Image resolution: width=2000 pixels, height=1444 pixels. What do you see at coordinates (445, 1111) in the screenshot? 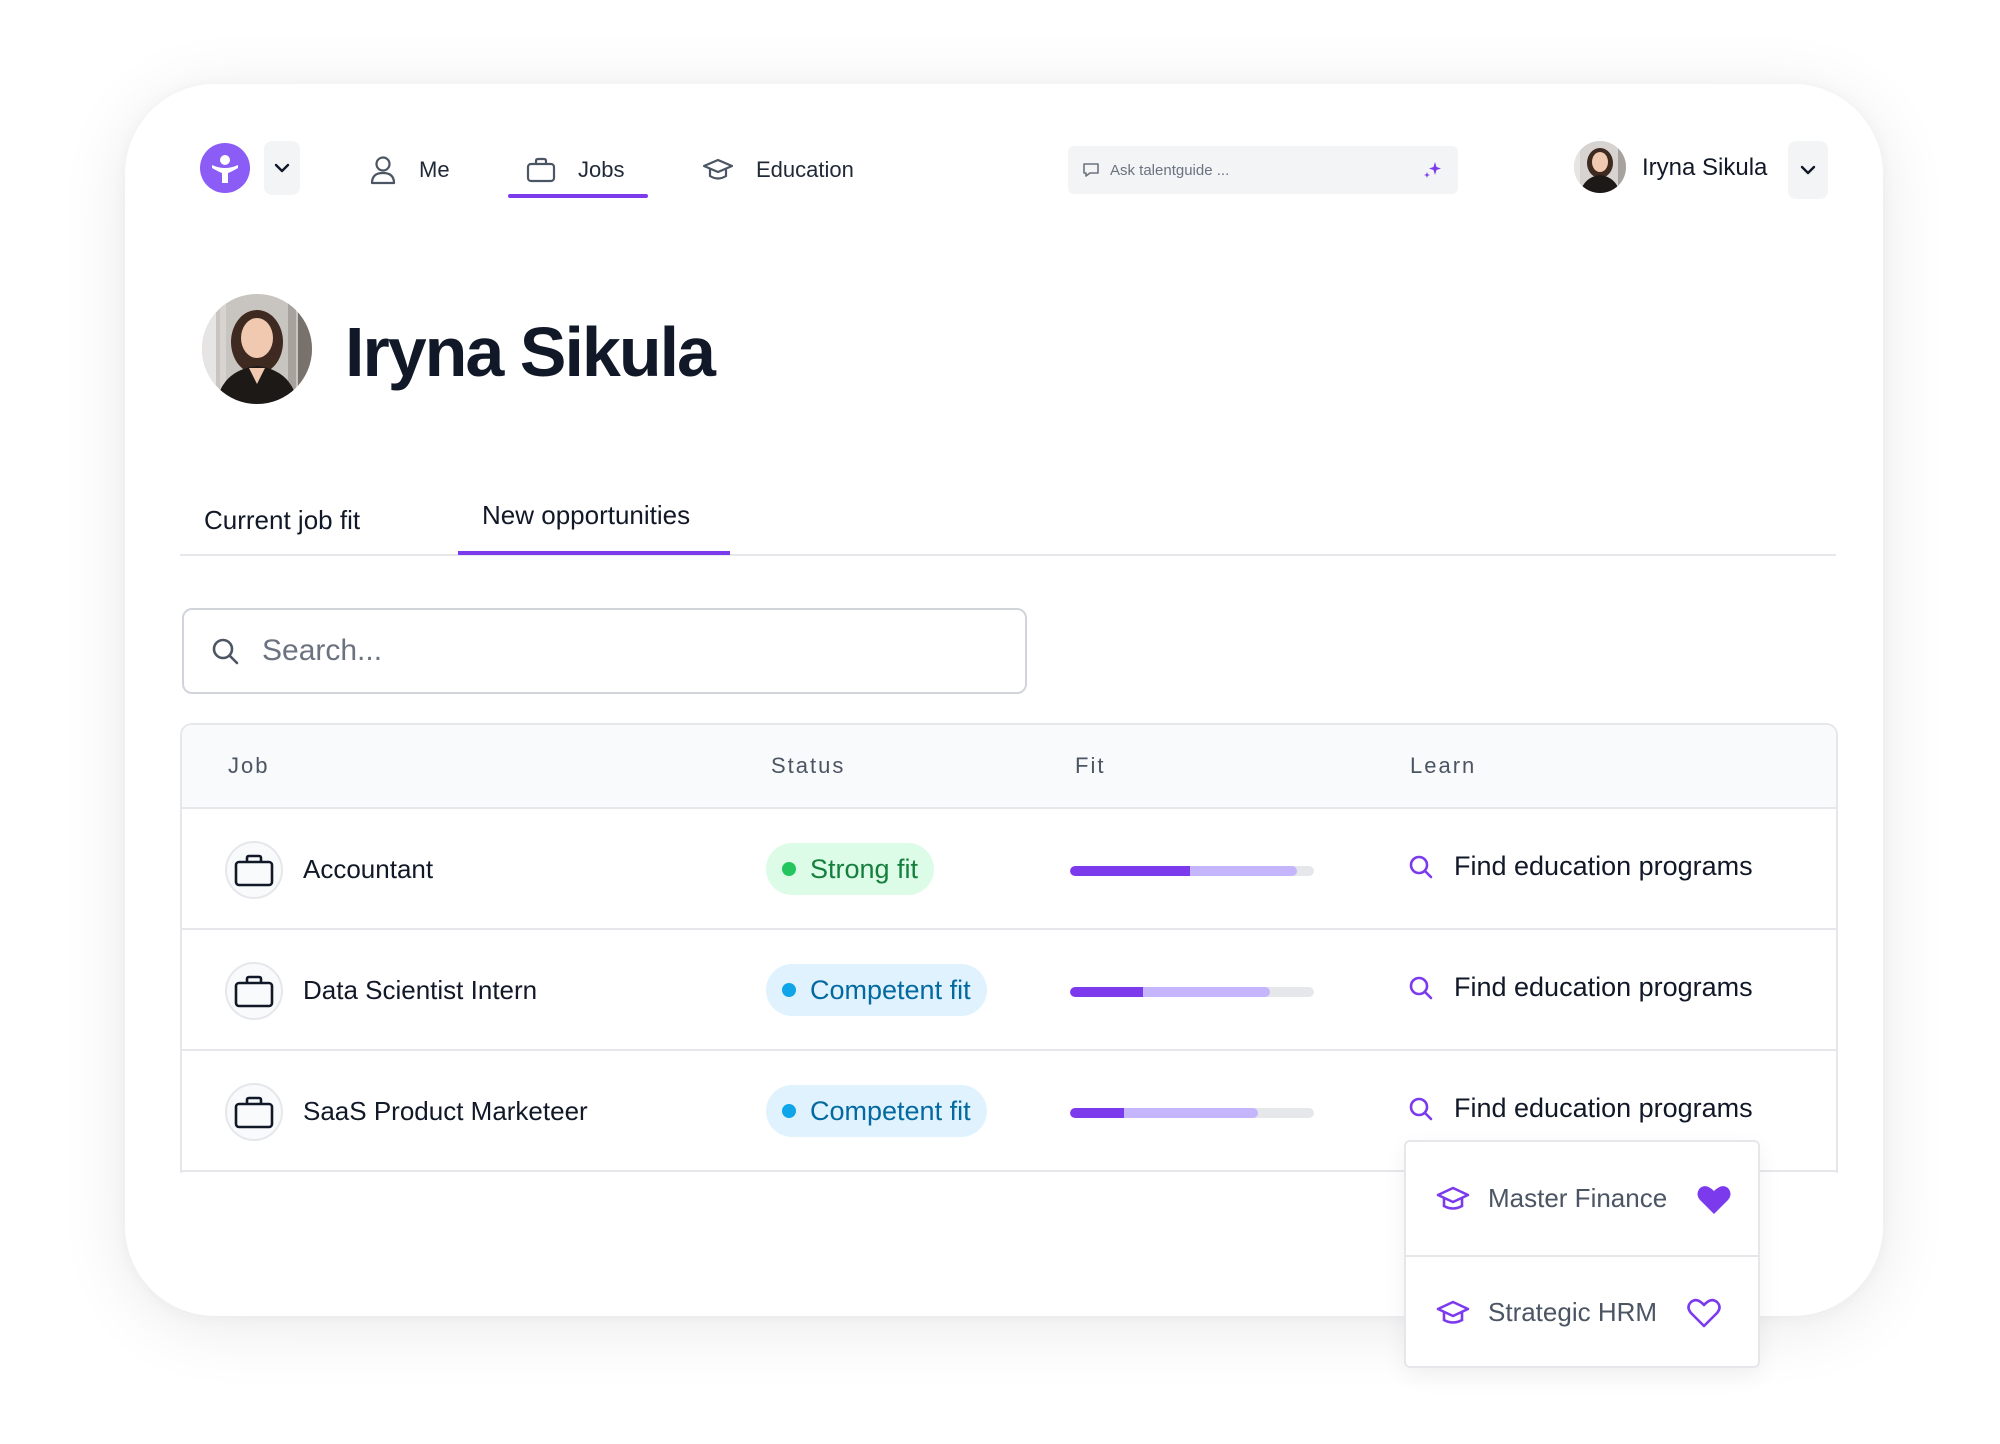
I see `job-title: SaaS Product Marketeer` at bounding box center [445, 1111].